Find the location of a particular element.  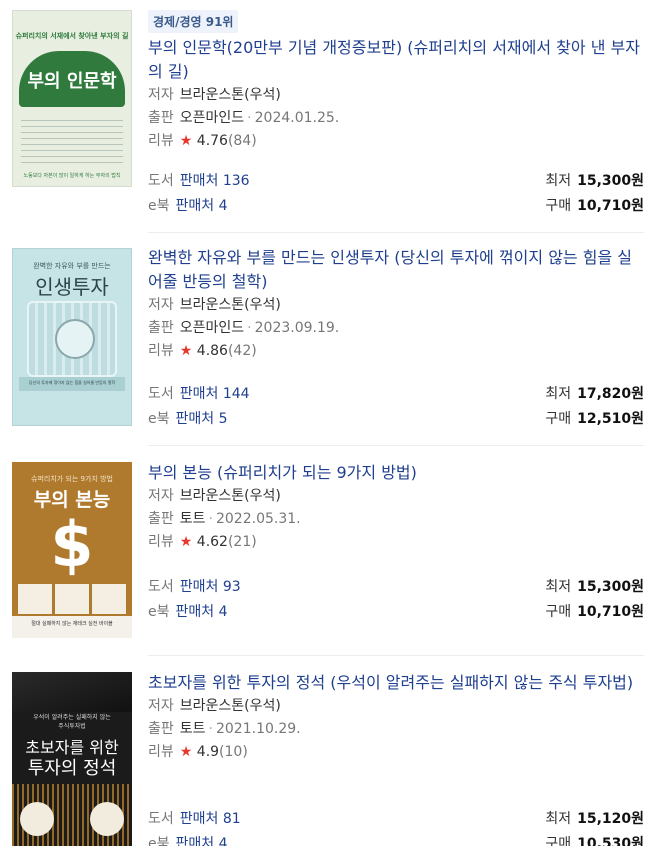

lowest-price-value: 15,300원 is located at coordinates (610, 587).